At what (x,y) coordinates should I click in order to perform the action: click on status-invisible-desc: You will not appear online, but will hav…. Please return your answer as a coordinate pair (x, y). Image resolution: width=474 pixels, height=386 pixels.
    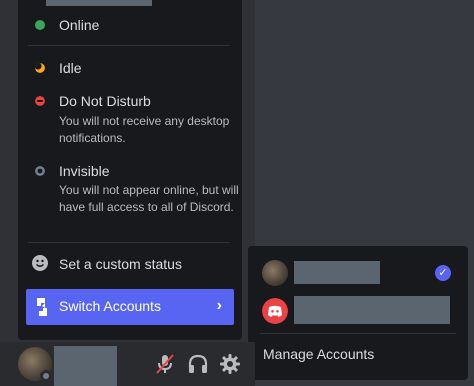
    Looking at the image, I should click on (149, 198).